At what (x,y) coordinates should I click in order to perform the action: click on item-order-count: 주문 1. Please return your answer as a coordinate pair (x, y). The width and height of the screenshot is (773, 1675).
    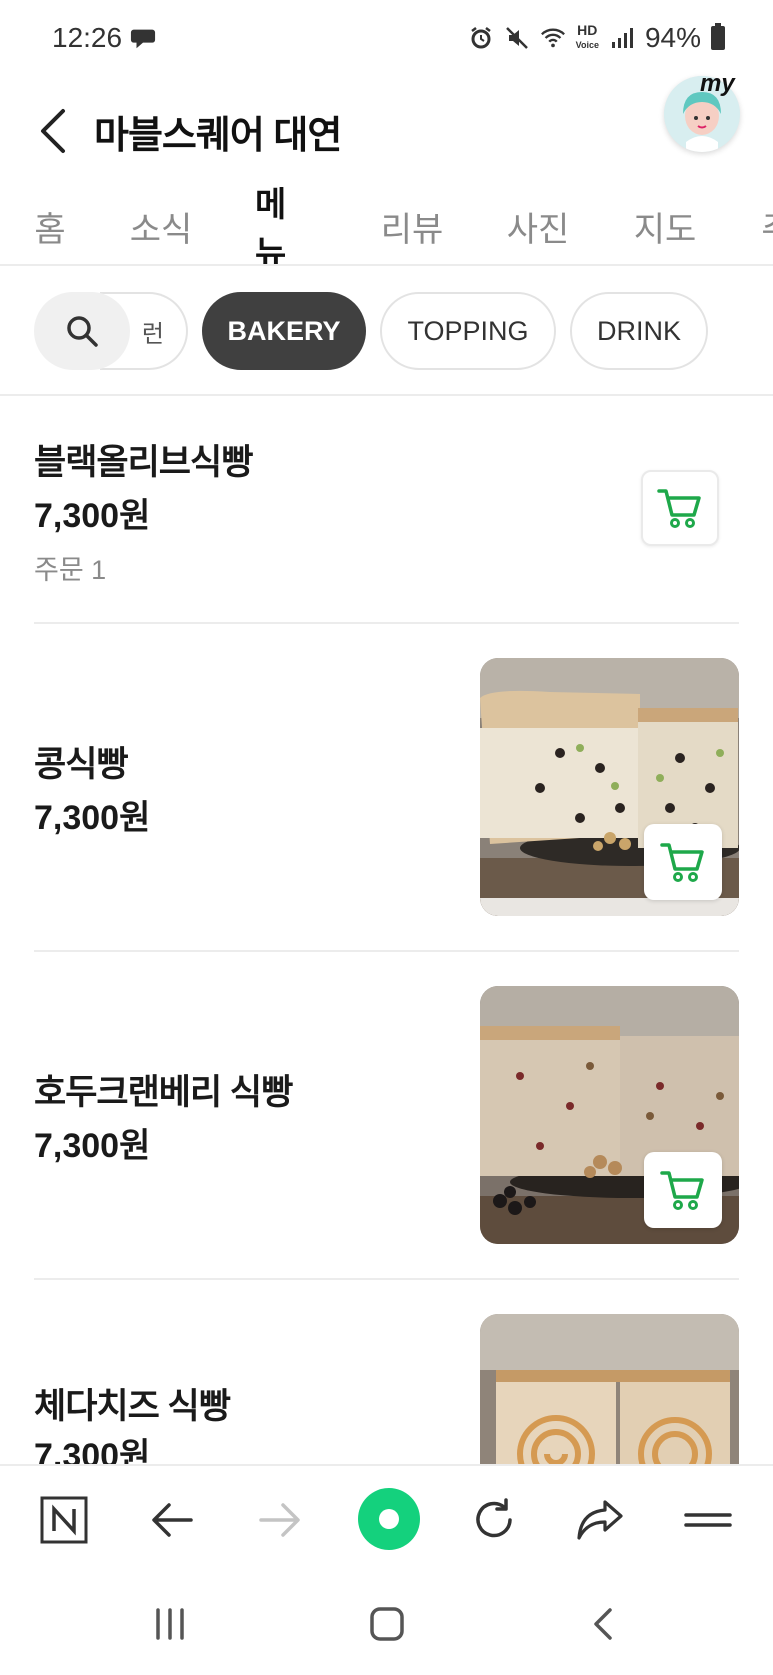
    Looking at the image, I should click on (70, 570).